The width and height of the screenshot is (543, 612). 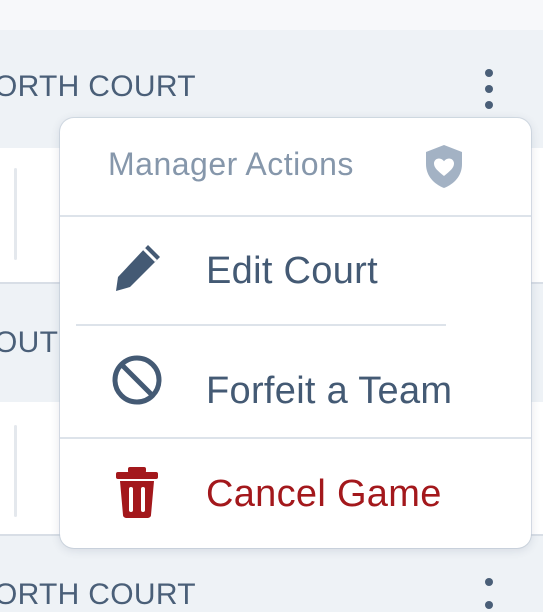 What do you see at coordinates (329, 391) in the screenshot?
I see `menu-item-label: Forfeit a Team` at bounding box center [329, 391].